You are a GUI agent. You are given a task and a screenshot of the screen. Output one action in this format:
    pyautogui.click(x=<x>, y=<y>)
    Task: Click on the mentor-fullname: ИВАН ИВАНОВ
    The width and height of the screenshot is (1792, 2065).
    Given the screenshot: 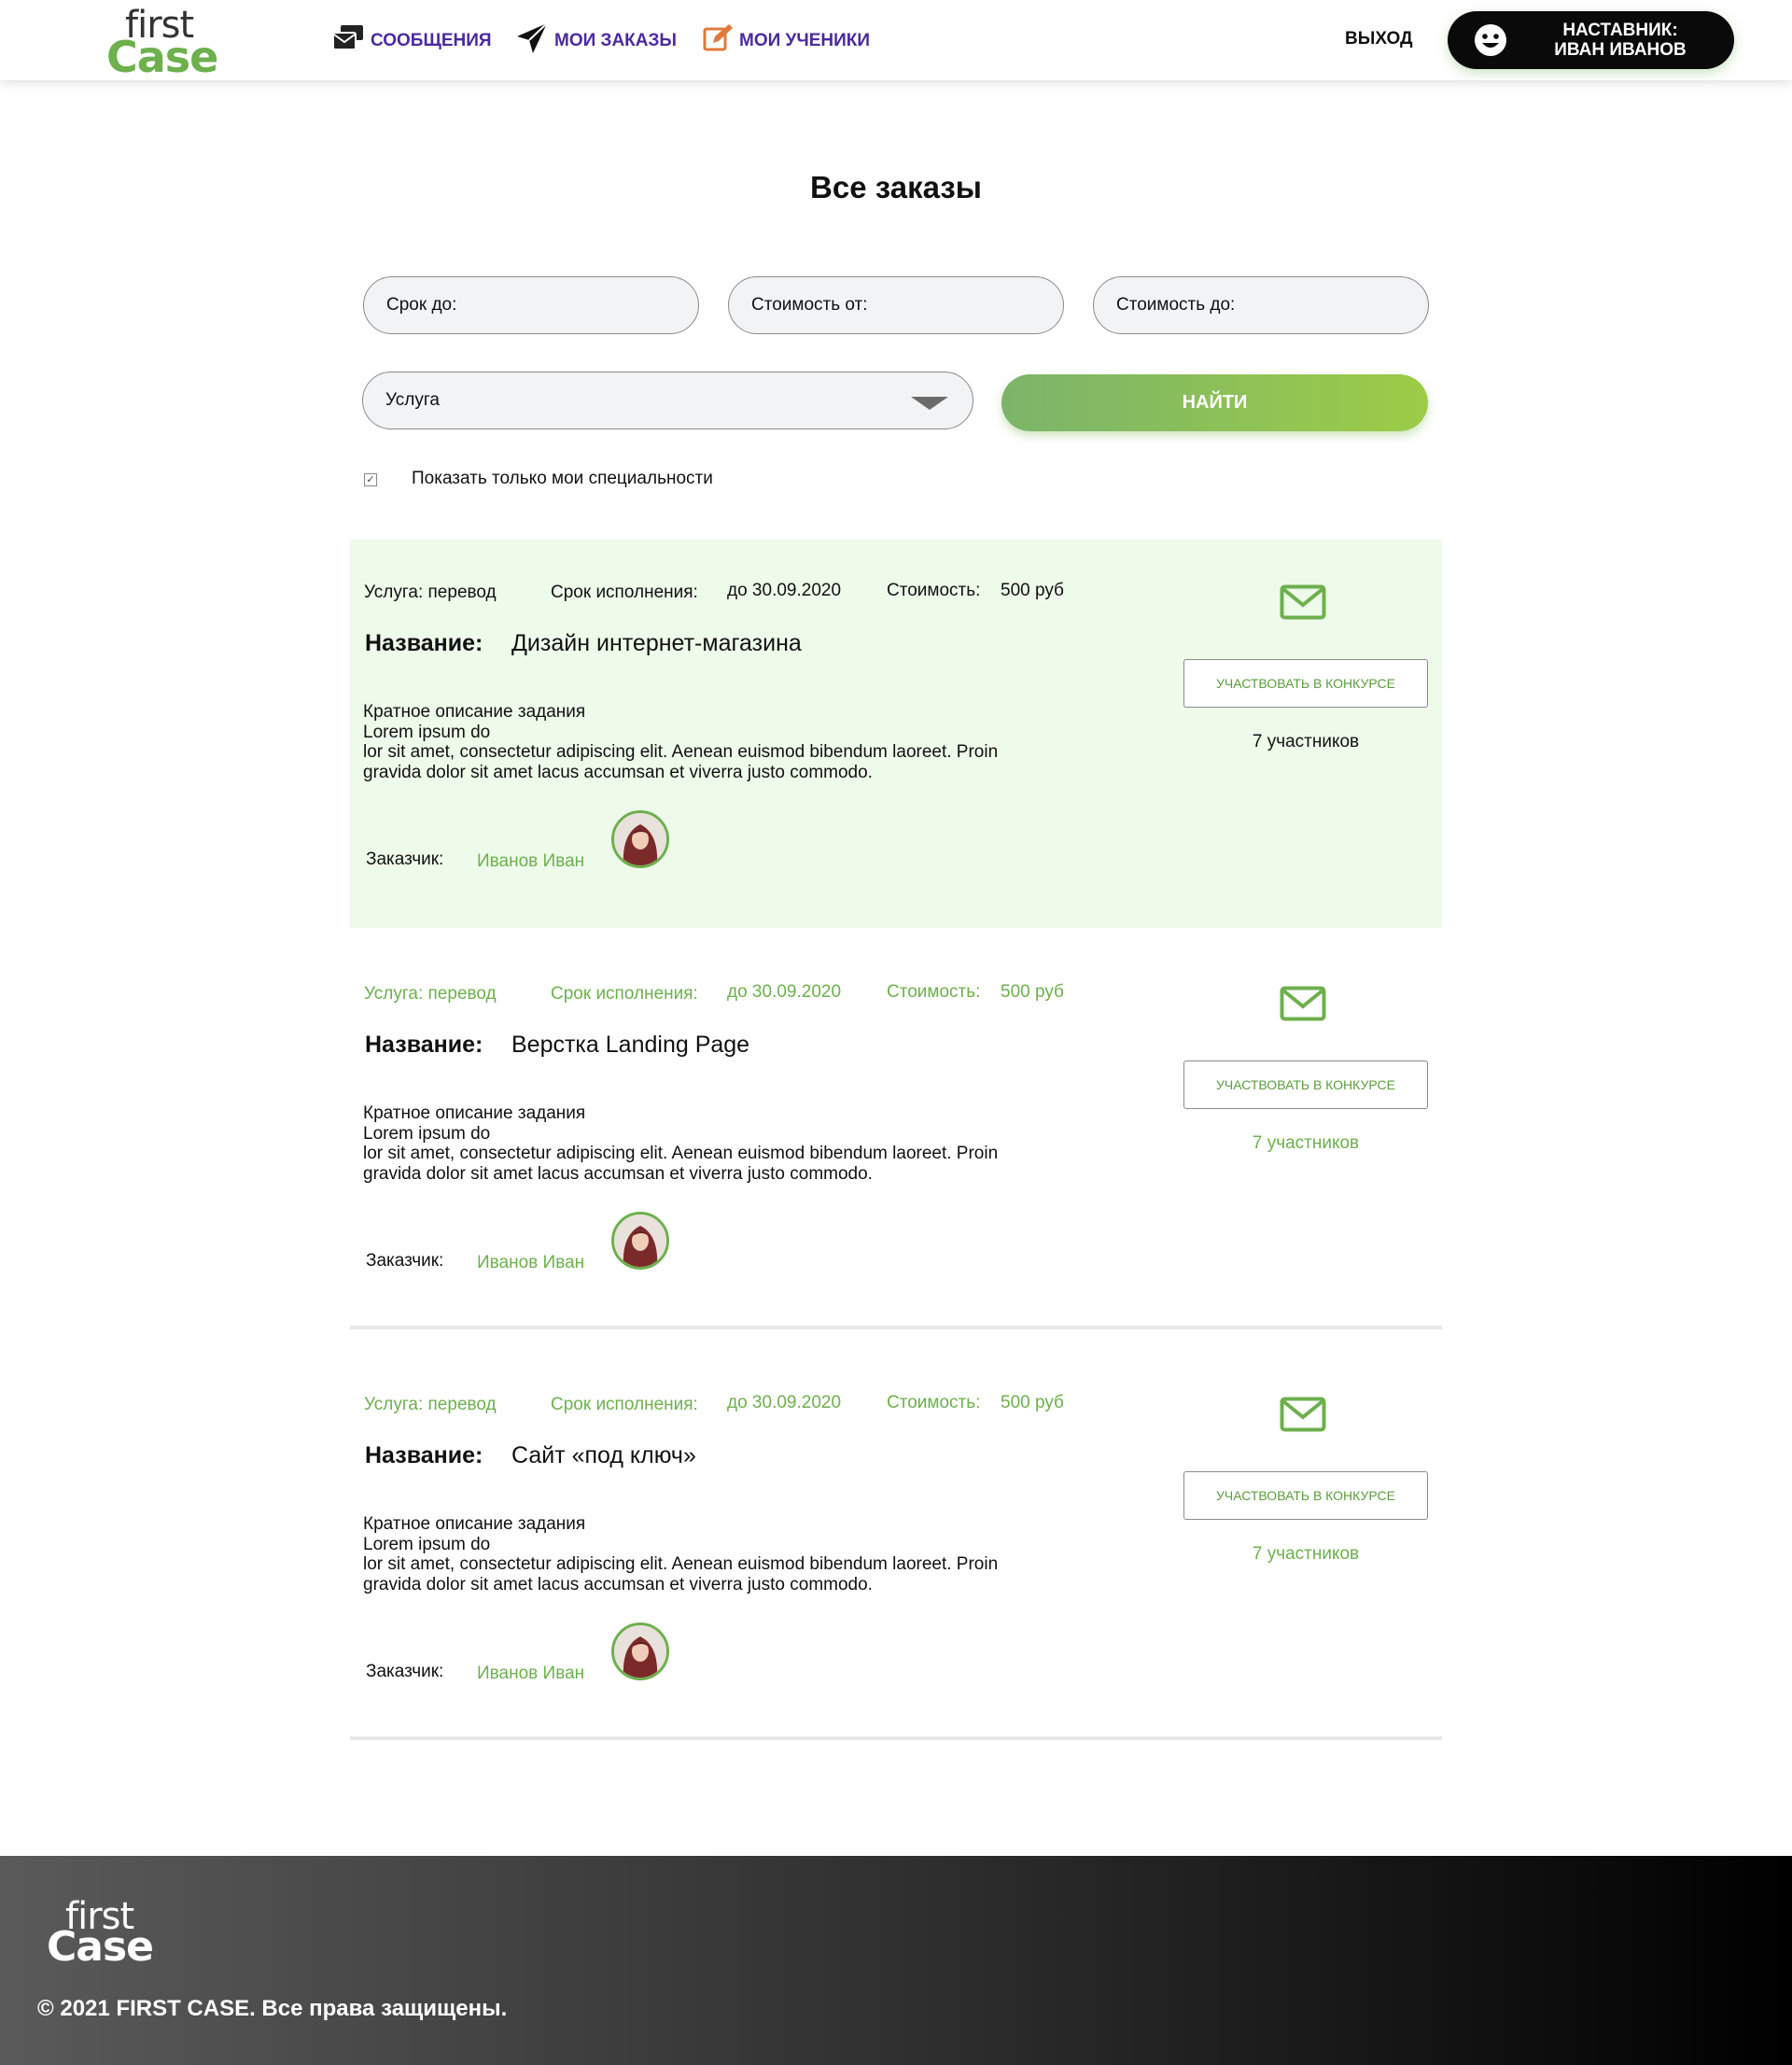 What is the action you would take?
    pyautogui.click(x=1620, y=50)
    